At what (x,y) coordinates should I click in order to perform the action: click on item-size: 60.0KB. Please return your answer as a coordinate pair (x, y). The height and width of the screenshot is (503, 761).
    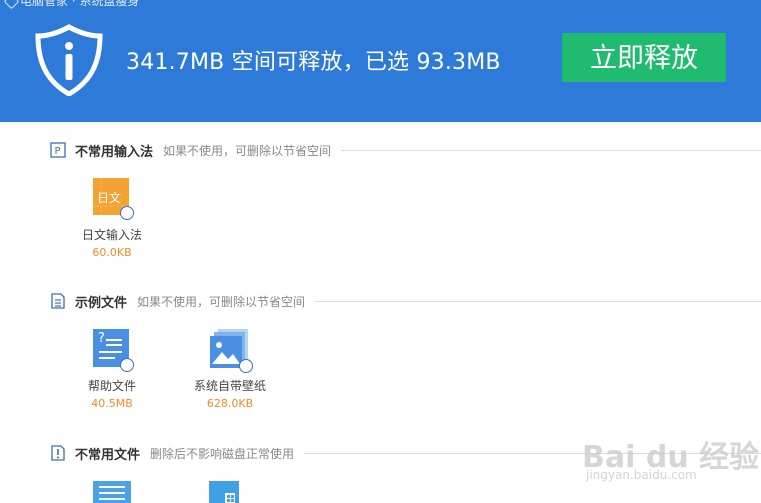
    Looking at the image, I should click on (112, 252).